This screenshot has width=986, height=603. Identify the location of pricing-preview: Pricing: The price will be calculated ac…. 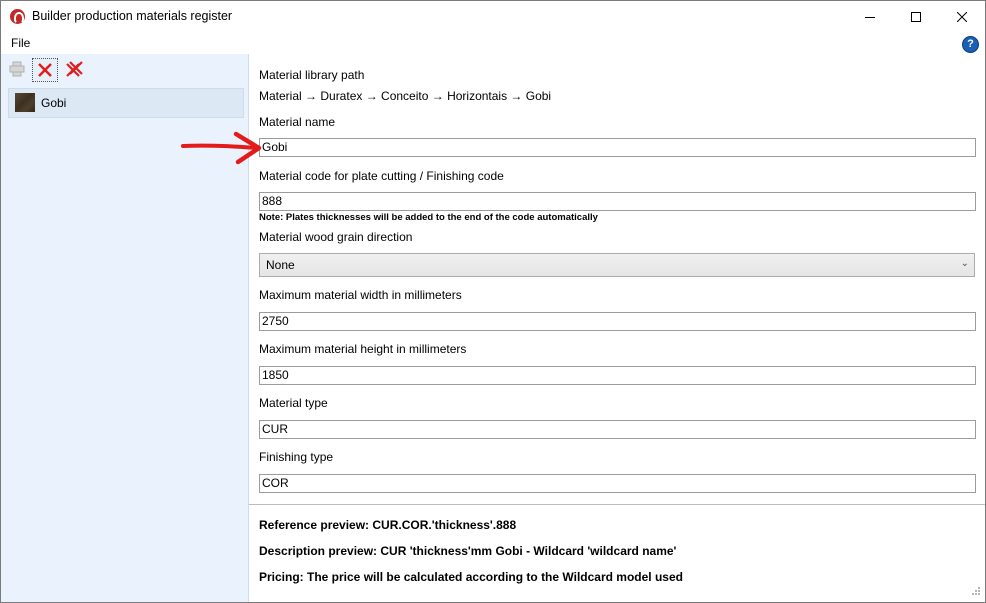
(471, 577).